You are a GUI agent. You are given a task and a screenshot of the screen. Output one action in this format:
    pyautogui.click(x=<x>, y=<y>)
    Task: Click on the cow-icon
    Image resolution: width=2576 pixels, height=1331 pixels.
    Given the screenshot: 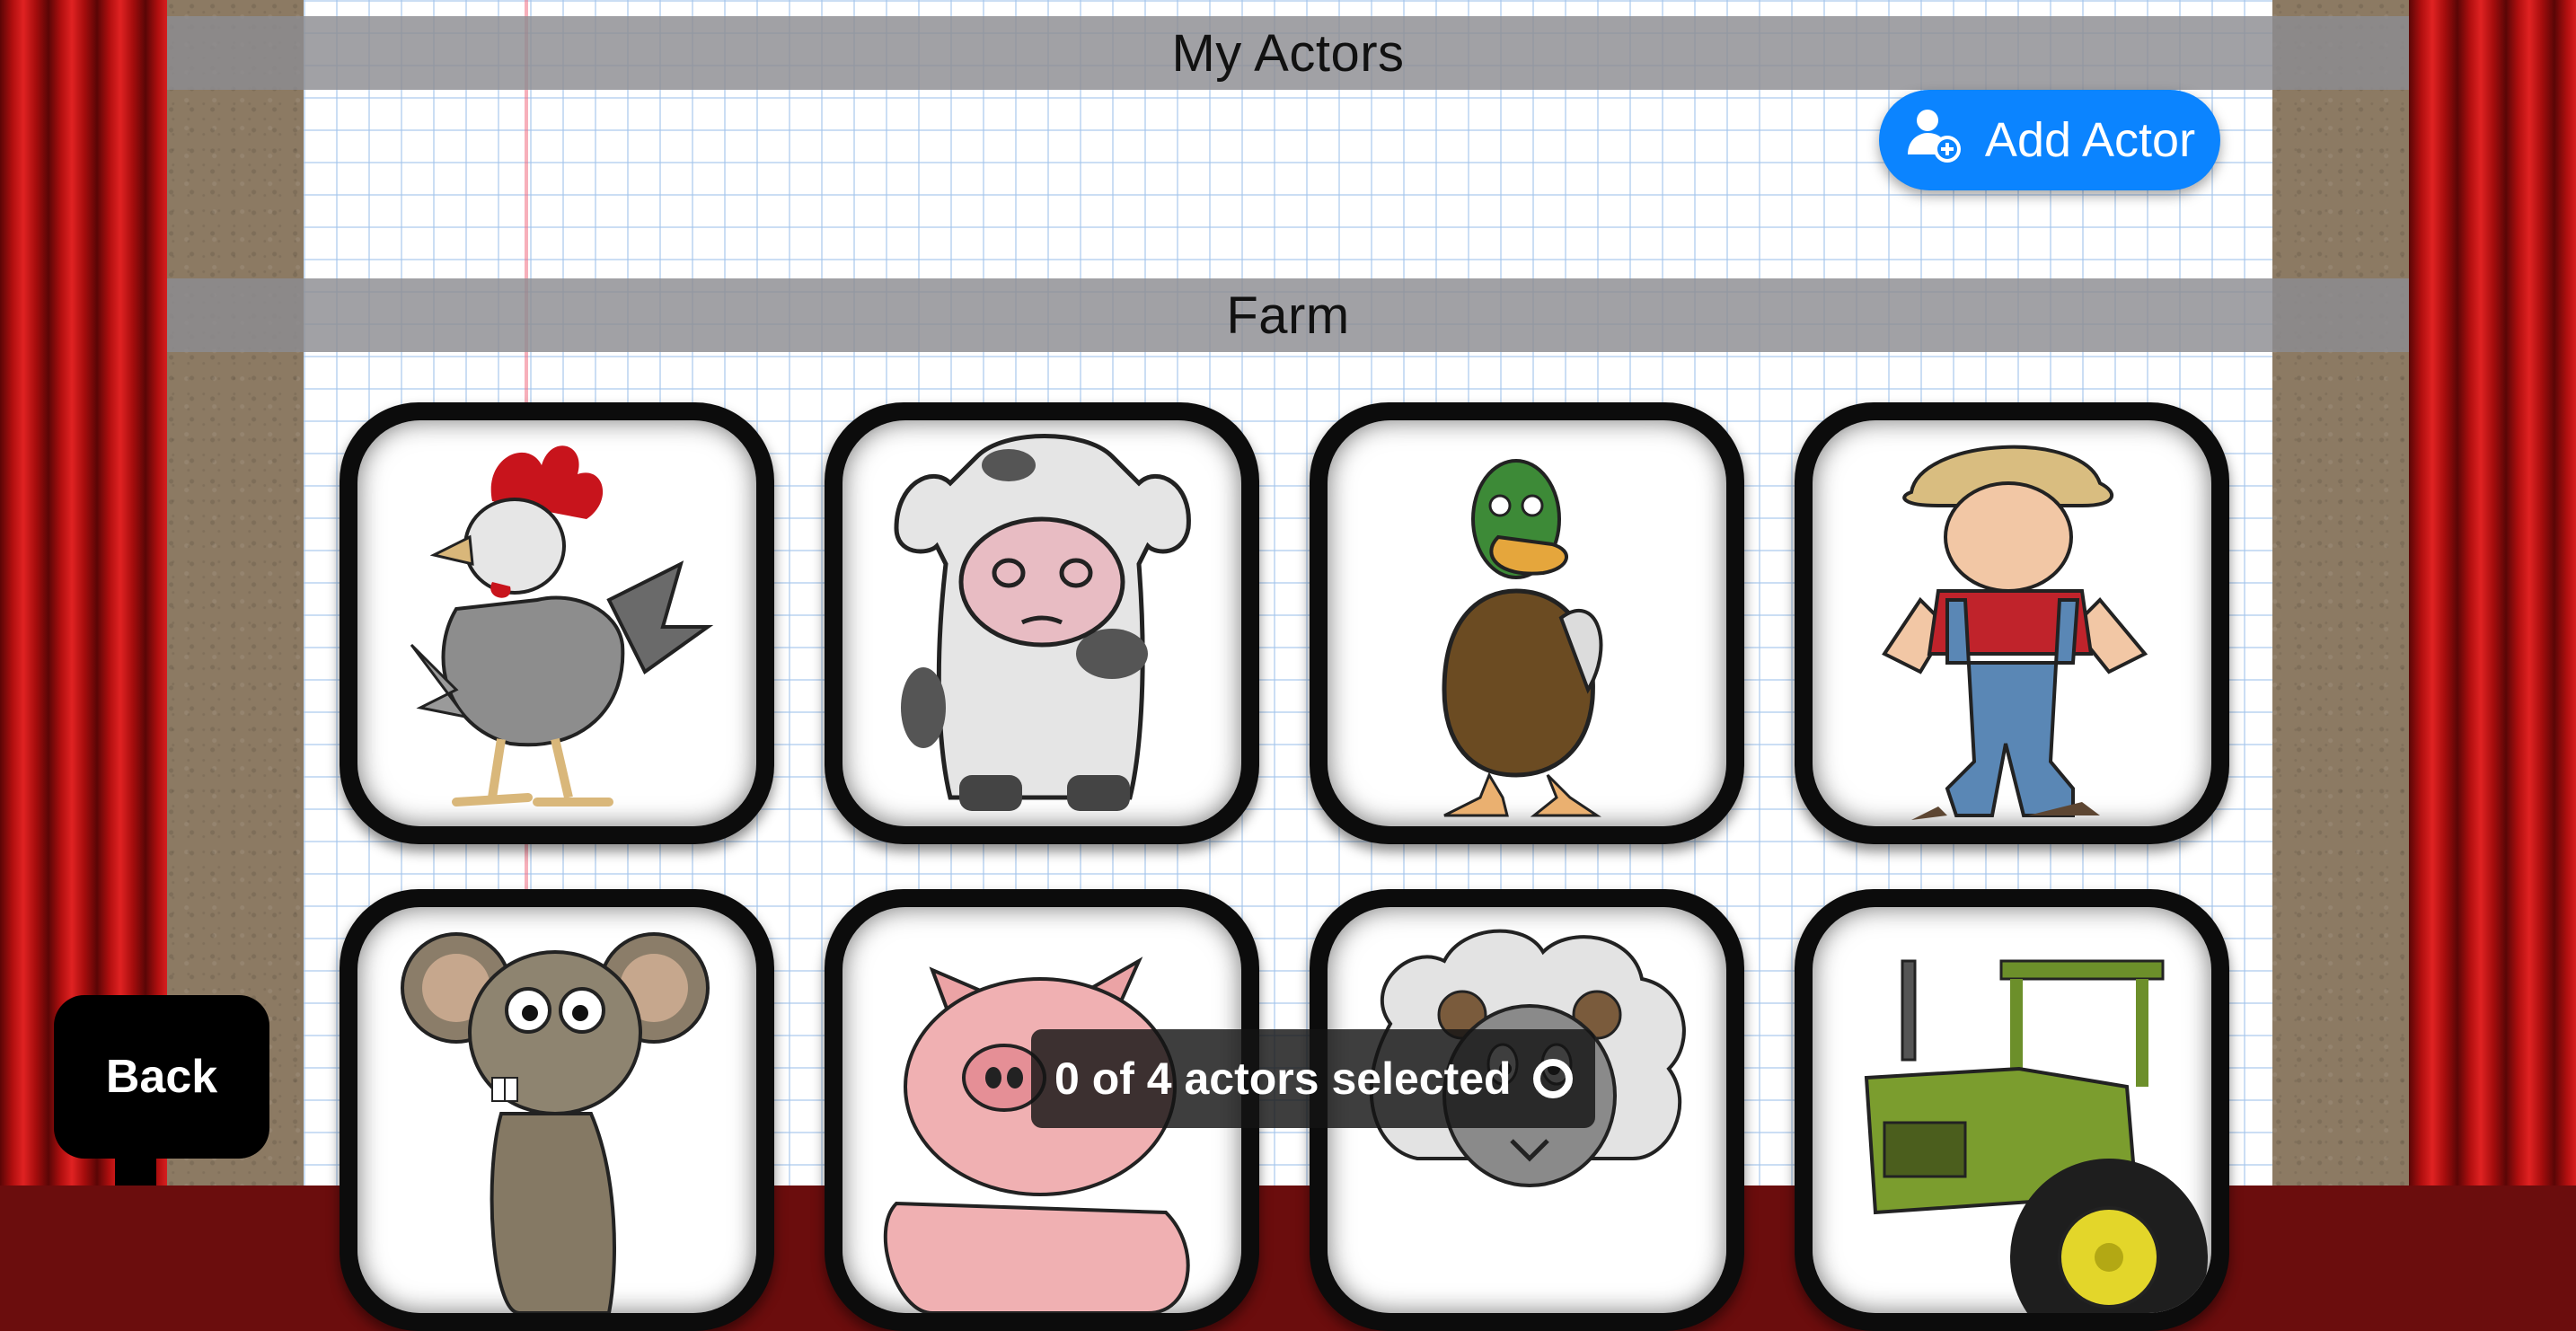 What is the action you would take?
    pyautogui.click(x=1042, y=622)
    